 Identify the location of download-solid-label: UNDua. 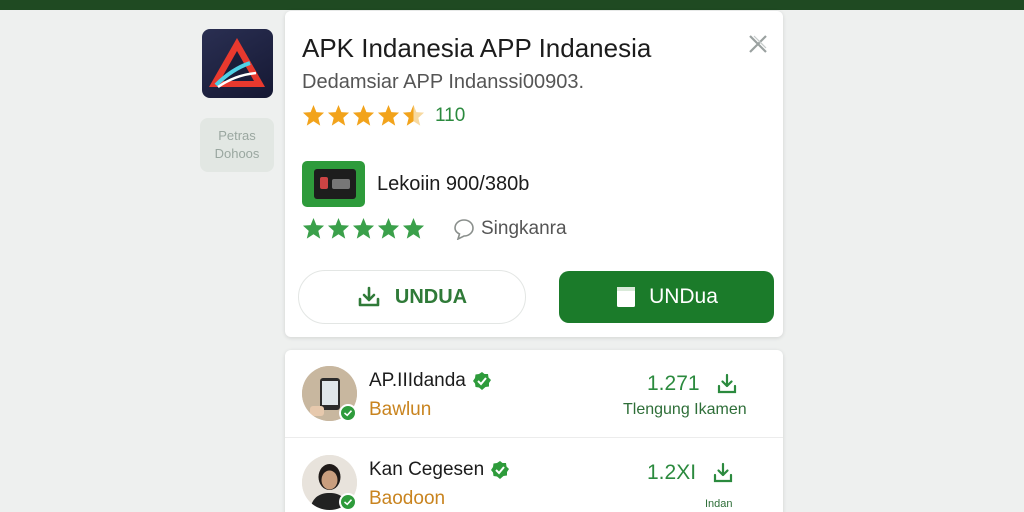
(683, 296).